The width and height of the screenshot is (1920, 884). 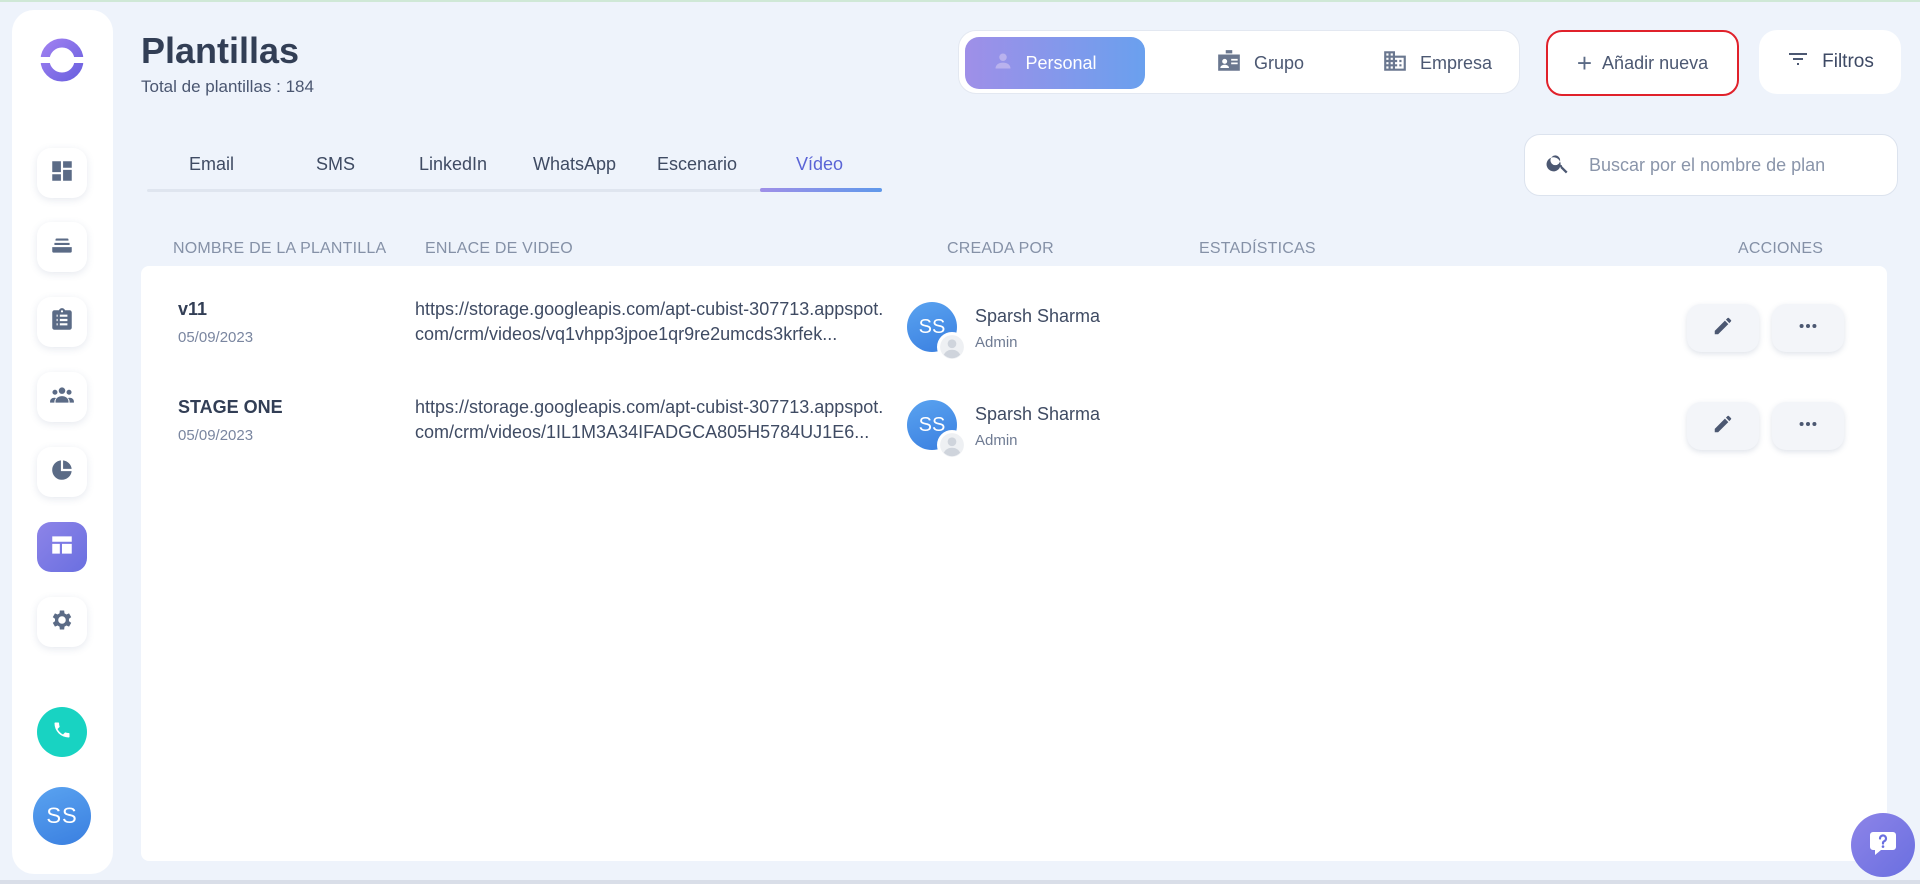 I want to click on sidebar-item-contacts, so click(x=62, y=397).